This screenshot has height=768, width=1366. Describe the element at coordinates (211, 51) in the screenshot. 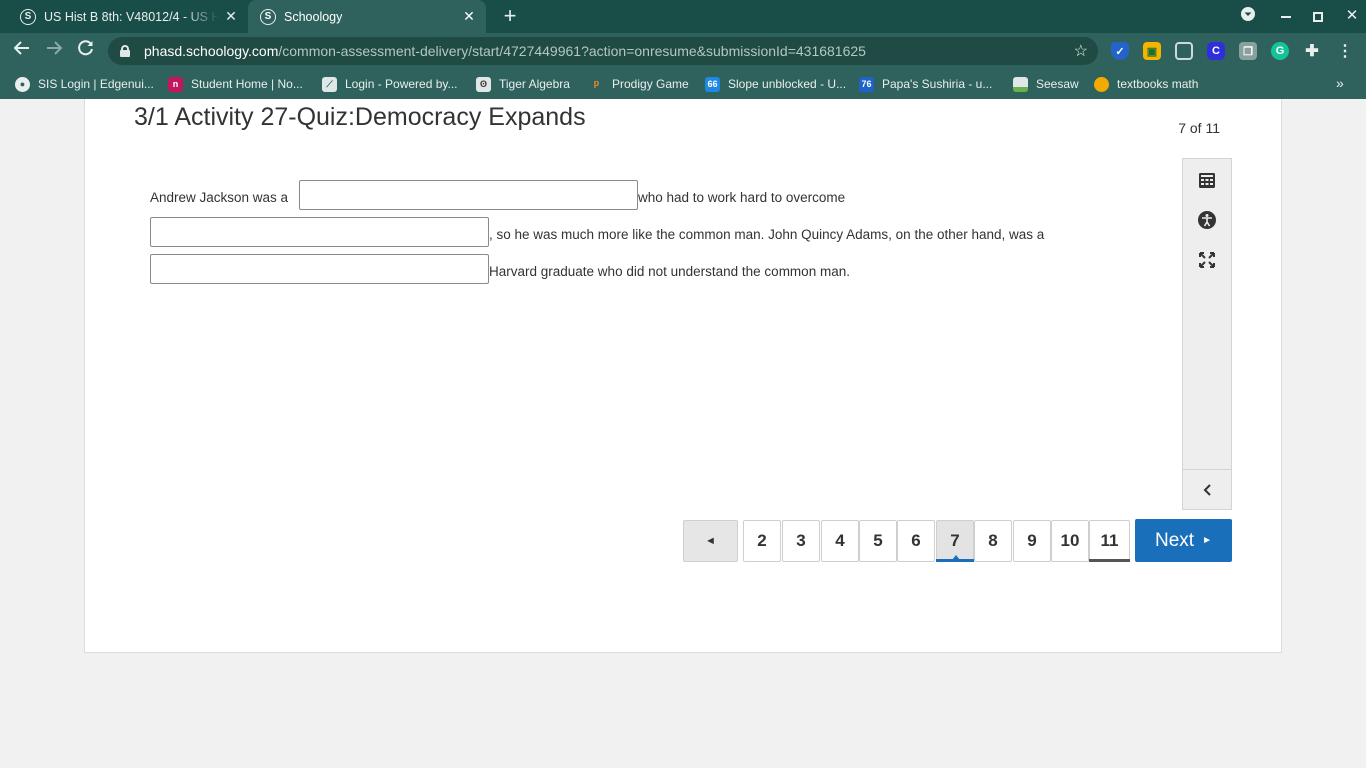

I see `url-host: phasd.schoology.com` at that location.